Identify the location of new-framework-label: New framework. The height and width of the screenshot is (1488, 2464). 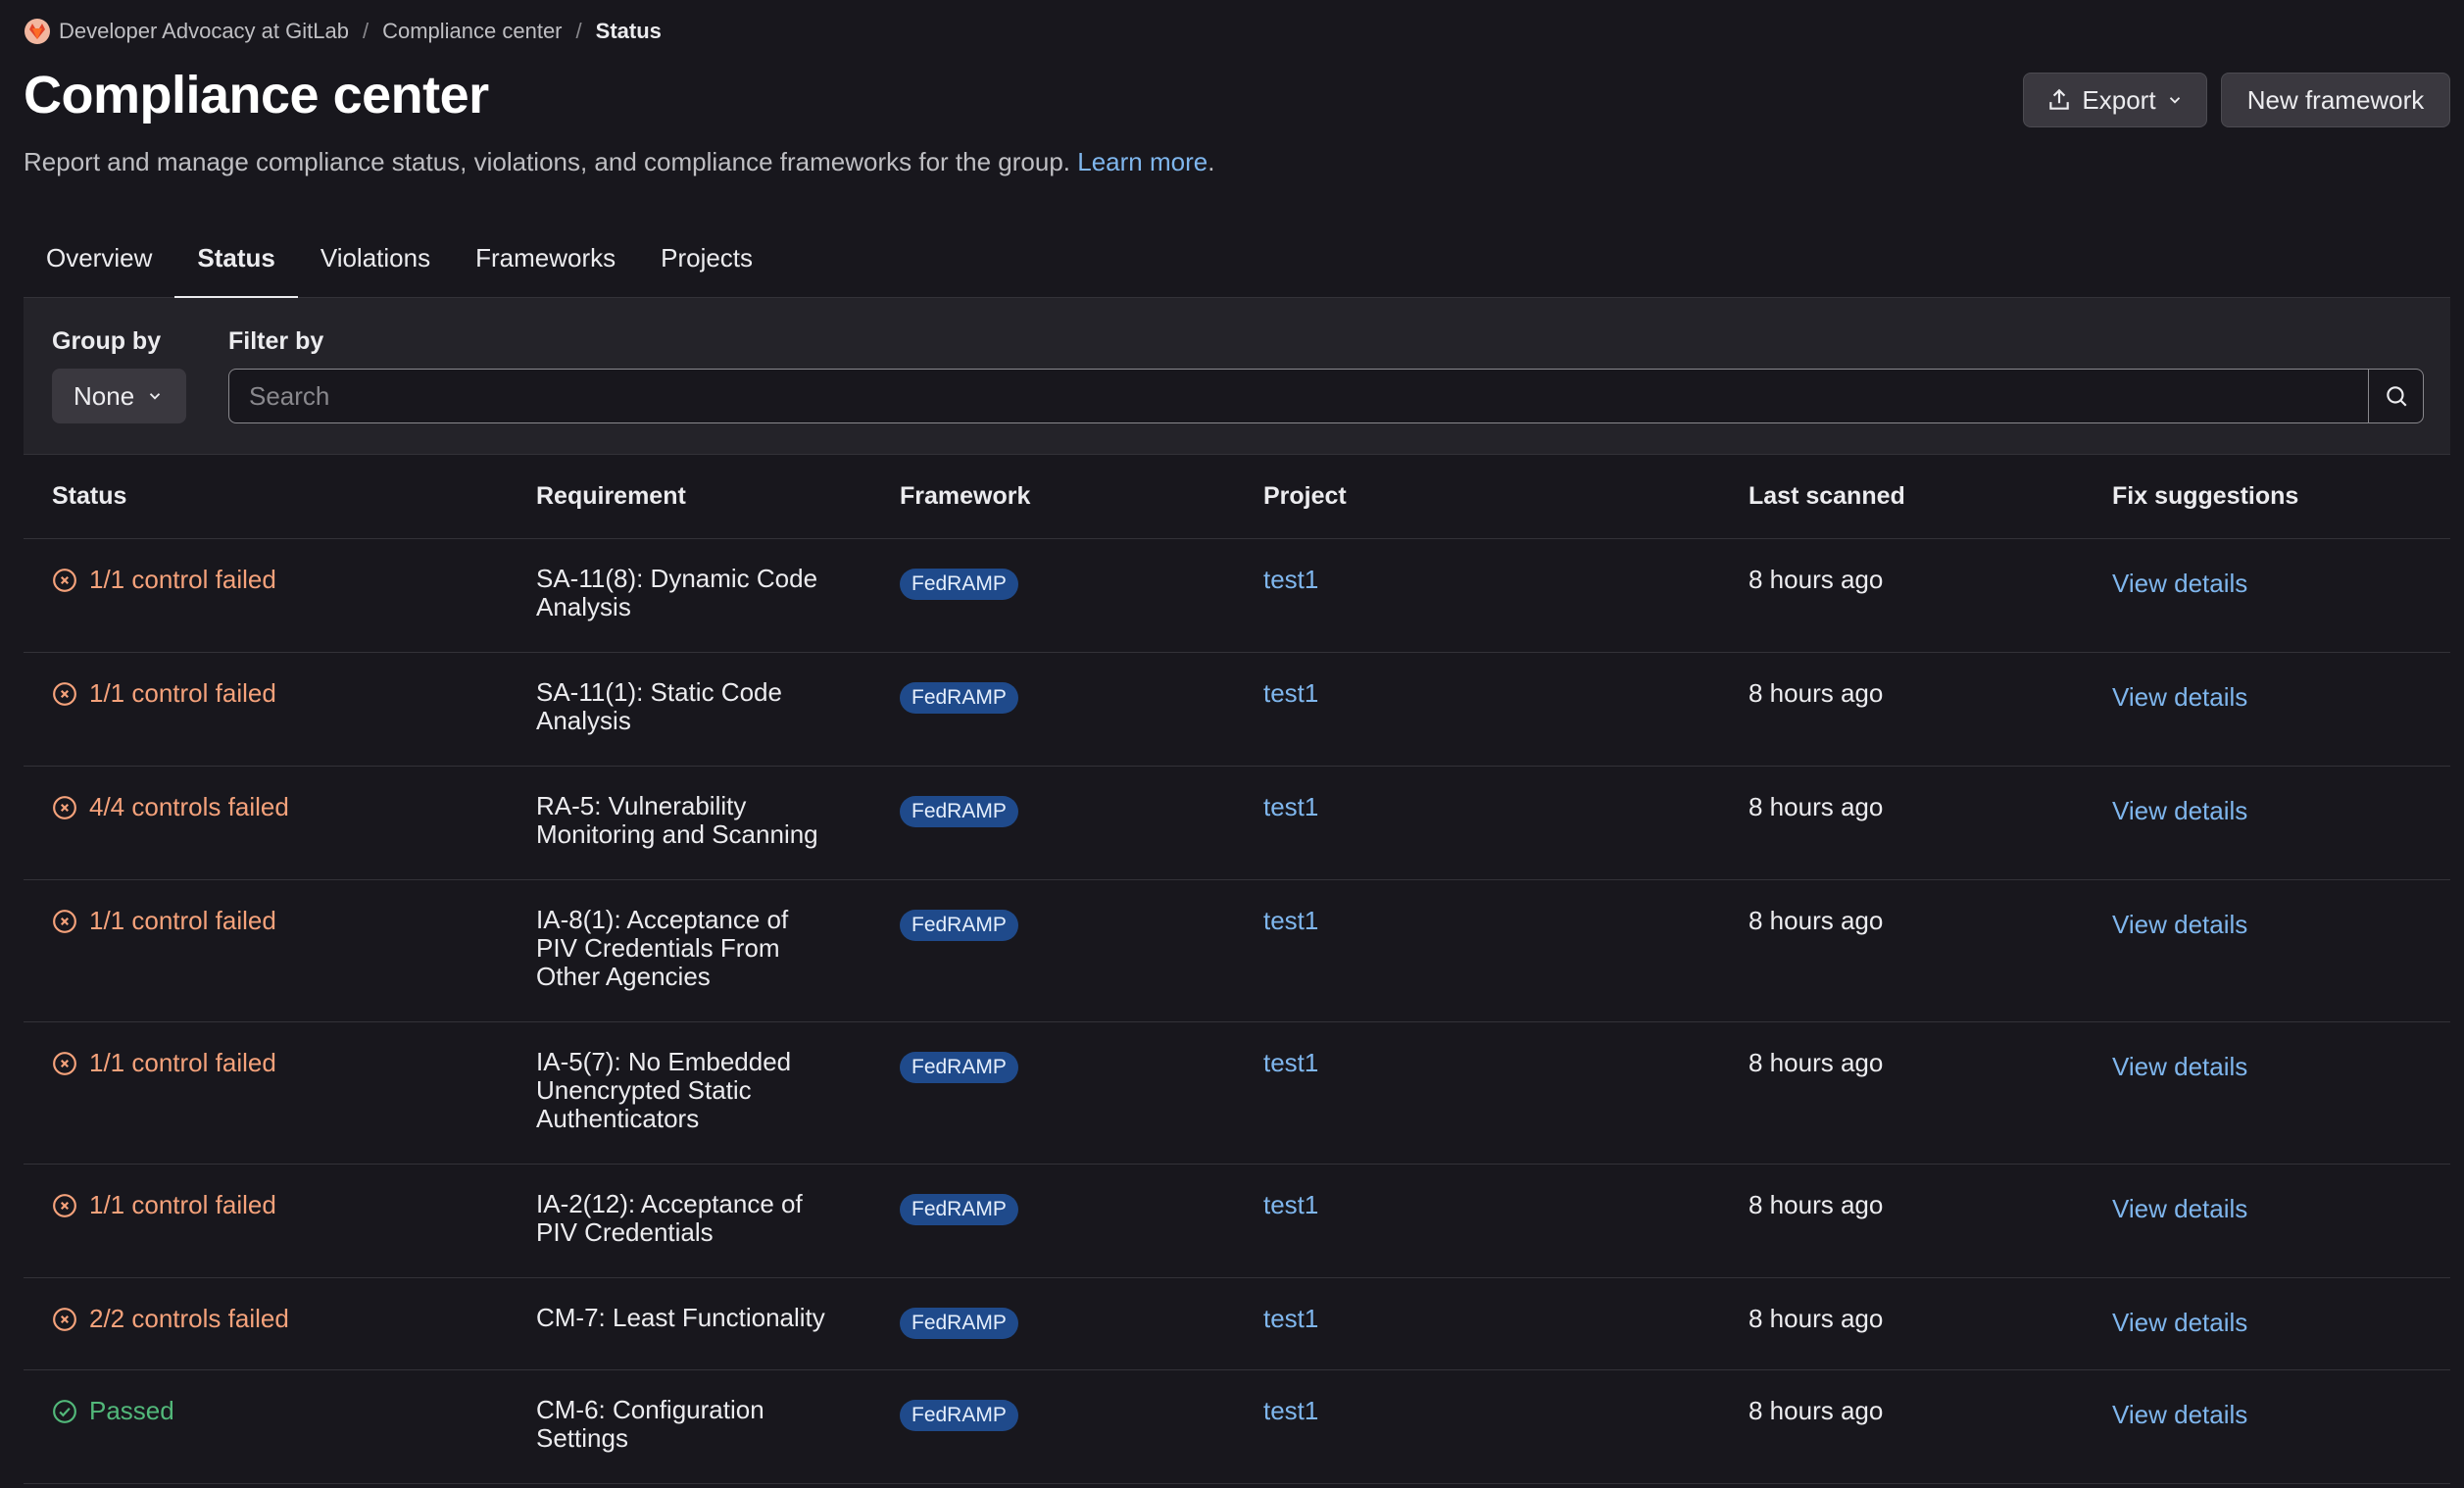
(2335, 100).